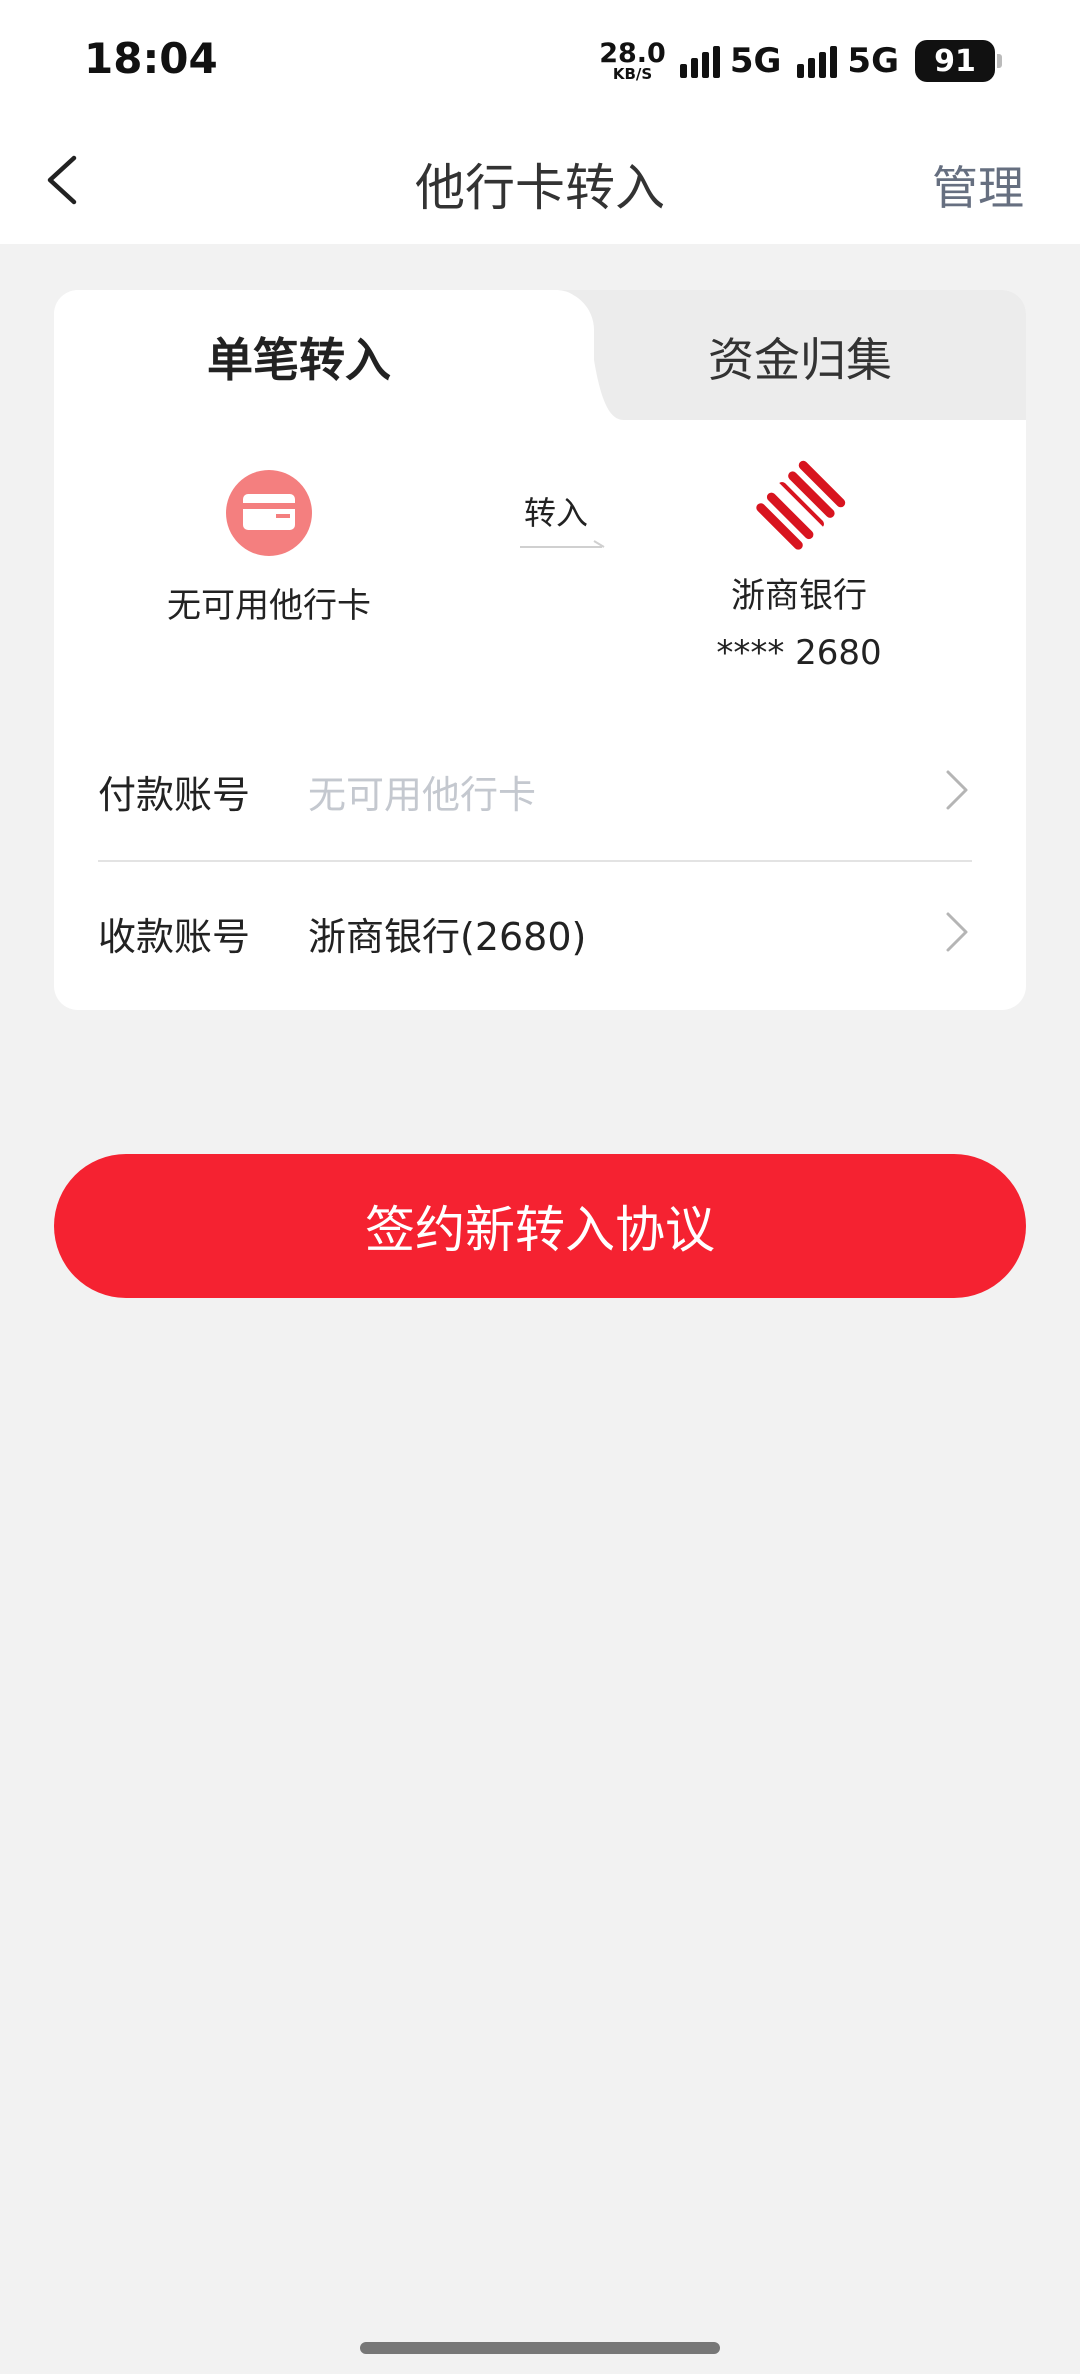 This screenshot has width=1080, height=2374. I want to click on payee-account-row: 收款账号 浙商银行(2680), so click(535, 932).